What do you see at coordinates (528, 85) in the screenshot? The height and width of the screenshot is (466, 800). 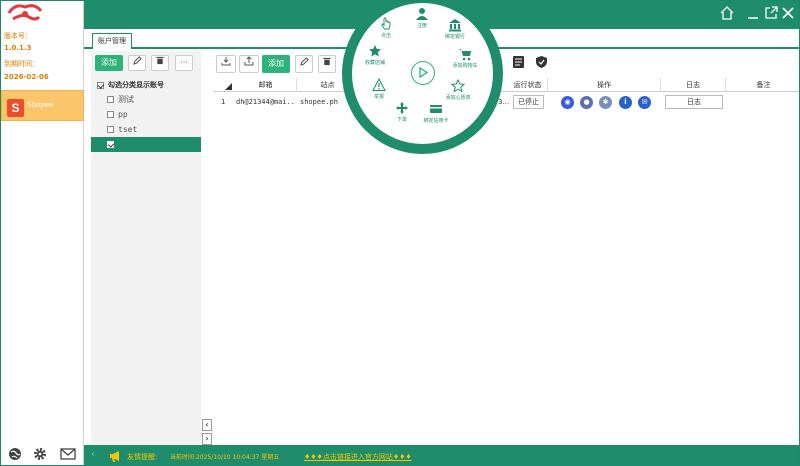 I see `column-header-status: 运行状态` at bounding box center [528, 85].